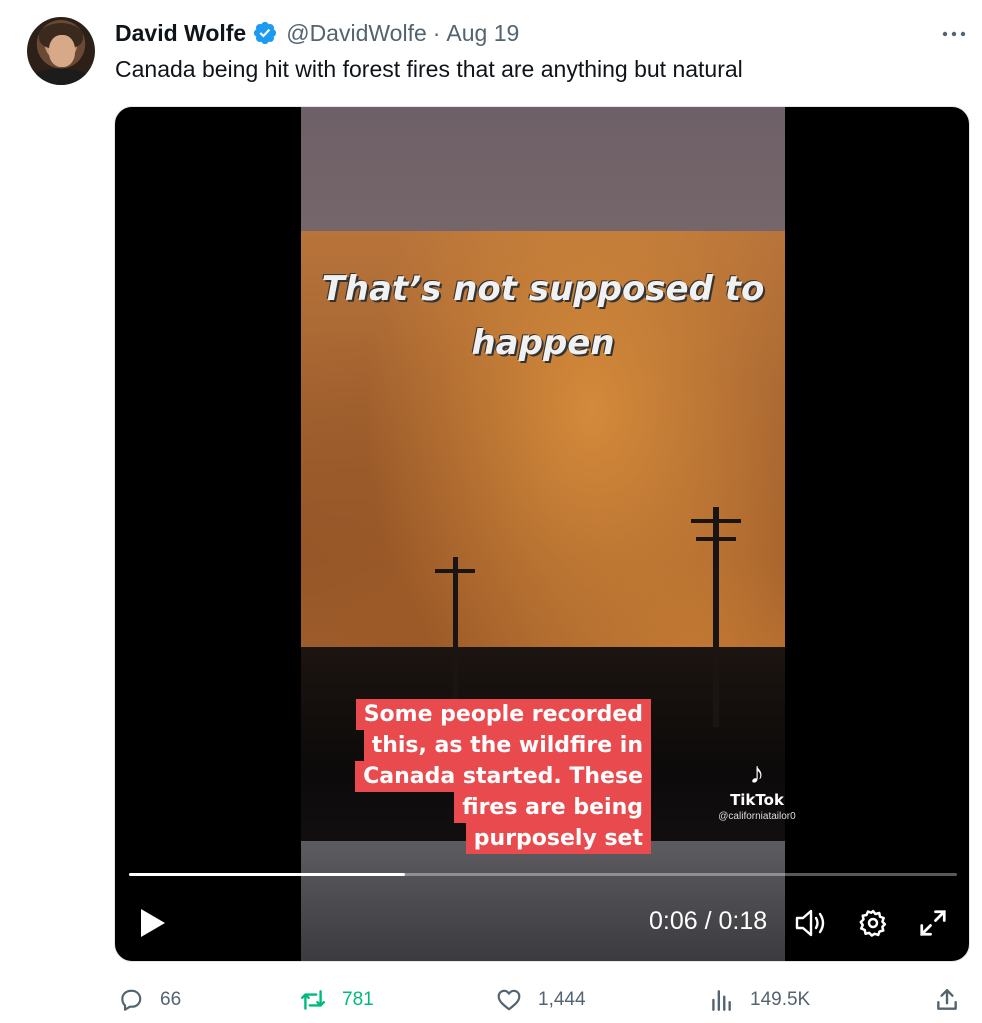 The width and height of the screenshot is (982, 1023). I want to click on author-avatar, so click(61, 51).